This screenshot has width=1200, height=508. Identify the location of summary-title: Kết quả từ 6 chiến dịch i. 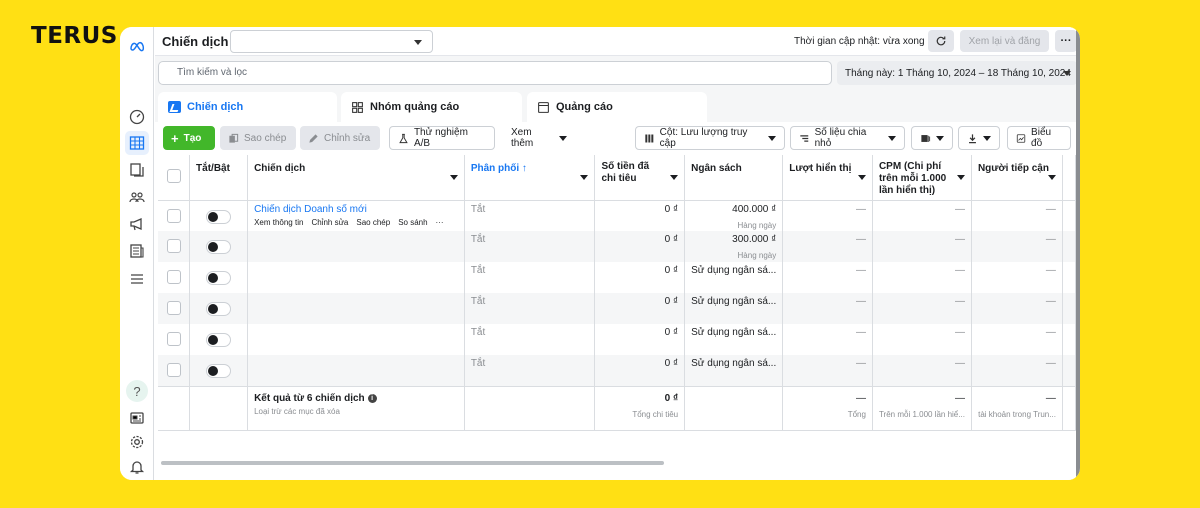
(356, 398).